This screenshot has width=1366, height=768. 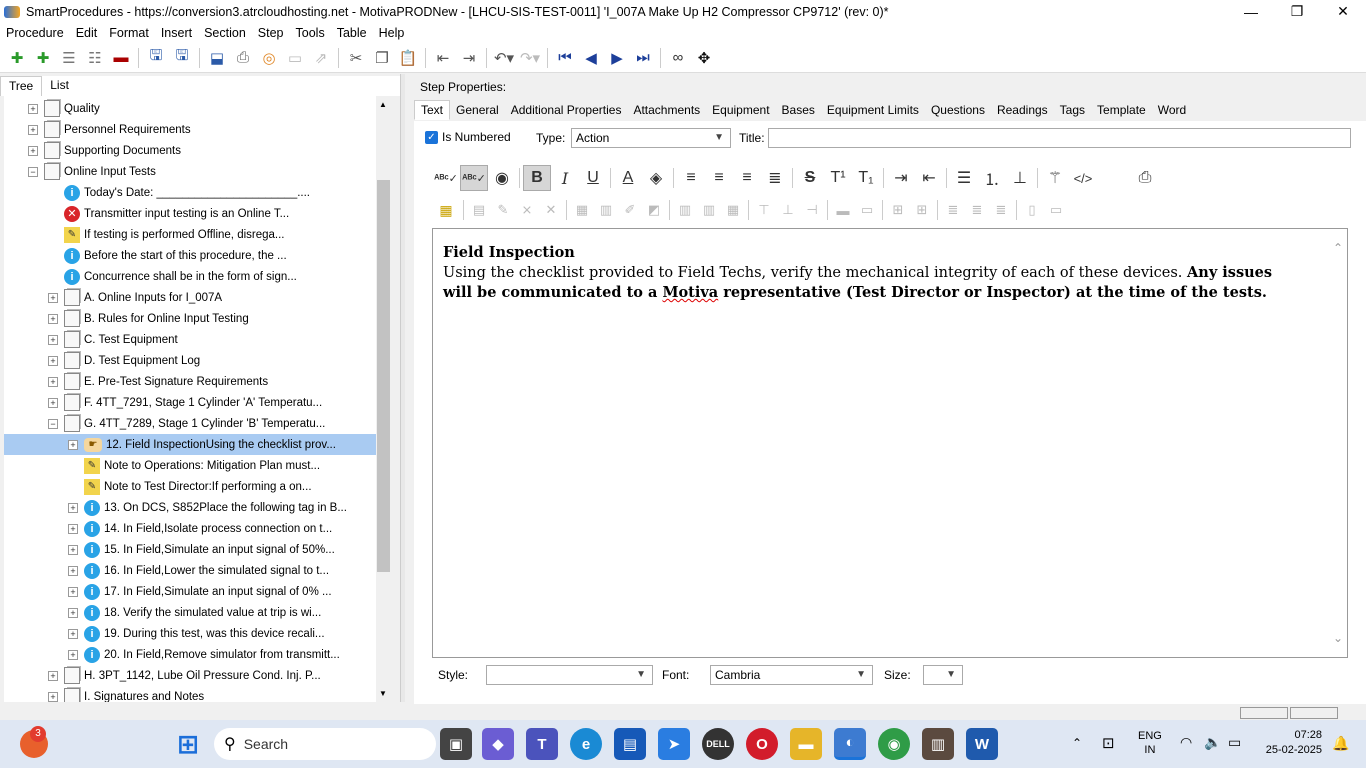 What do you see at coordinates (190, 318) in the screenshot?
I see `tree-item: + B. Rules for Online Input Testing` at bounding box center [190, 318].